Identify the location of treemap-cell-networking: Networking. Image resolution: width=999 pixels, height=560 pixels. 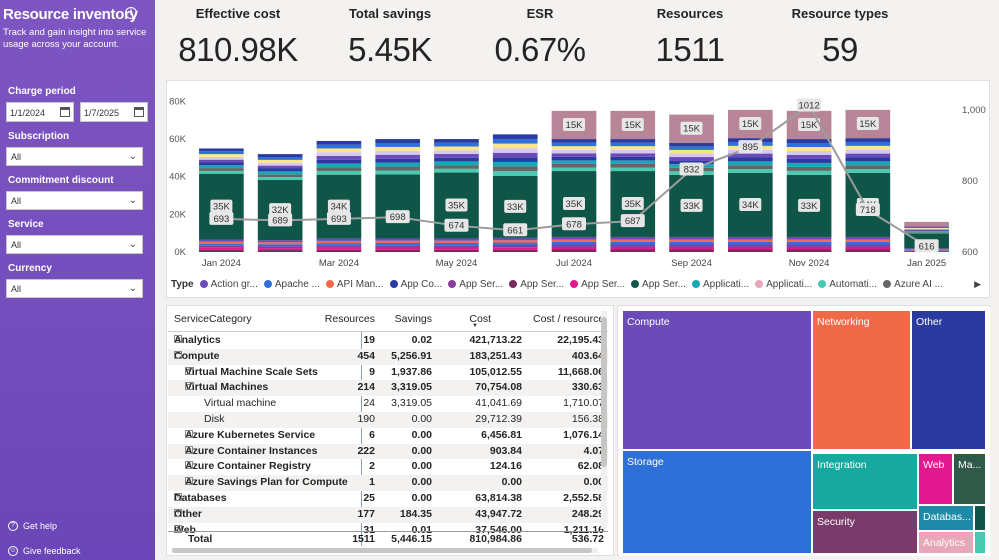
(861, 380).